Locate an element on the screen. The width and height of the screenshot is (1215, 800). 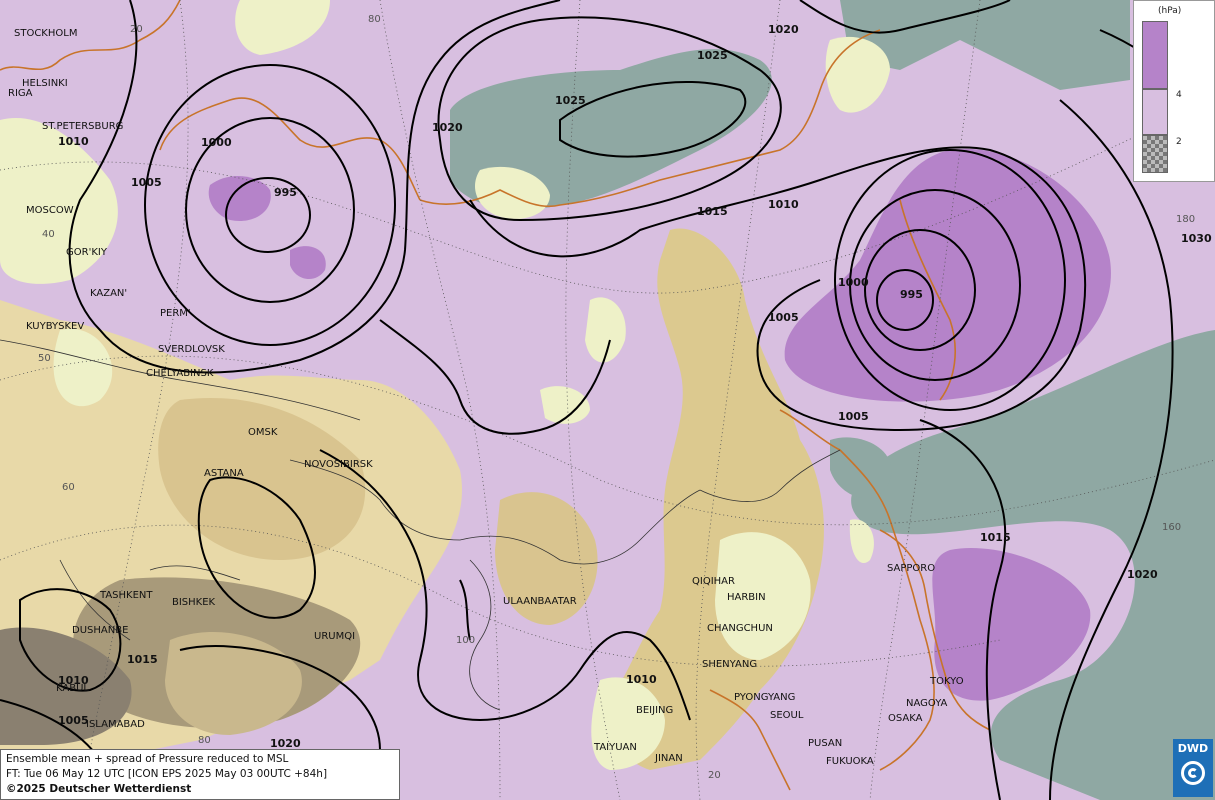
spread-legend: (hPa) 4 2 is located at coordinates (1174, 91).